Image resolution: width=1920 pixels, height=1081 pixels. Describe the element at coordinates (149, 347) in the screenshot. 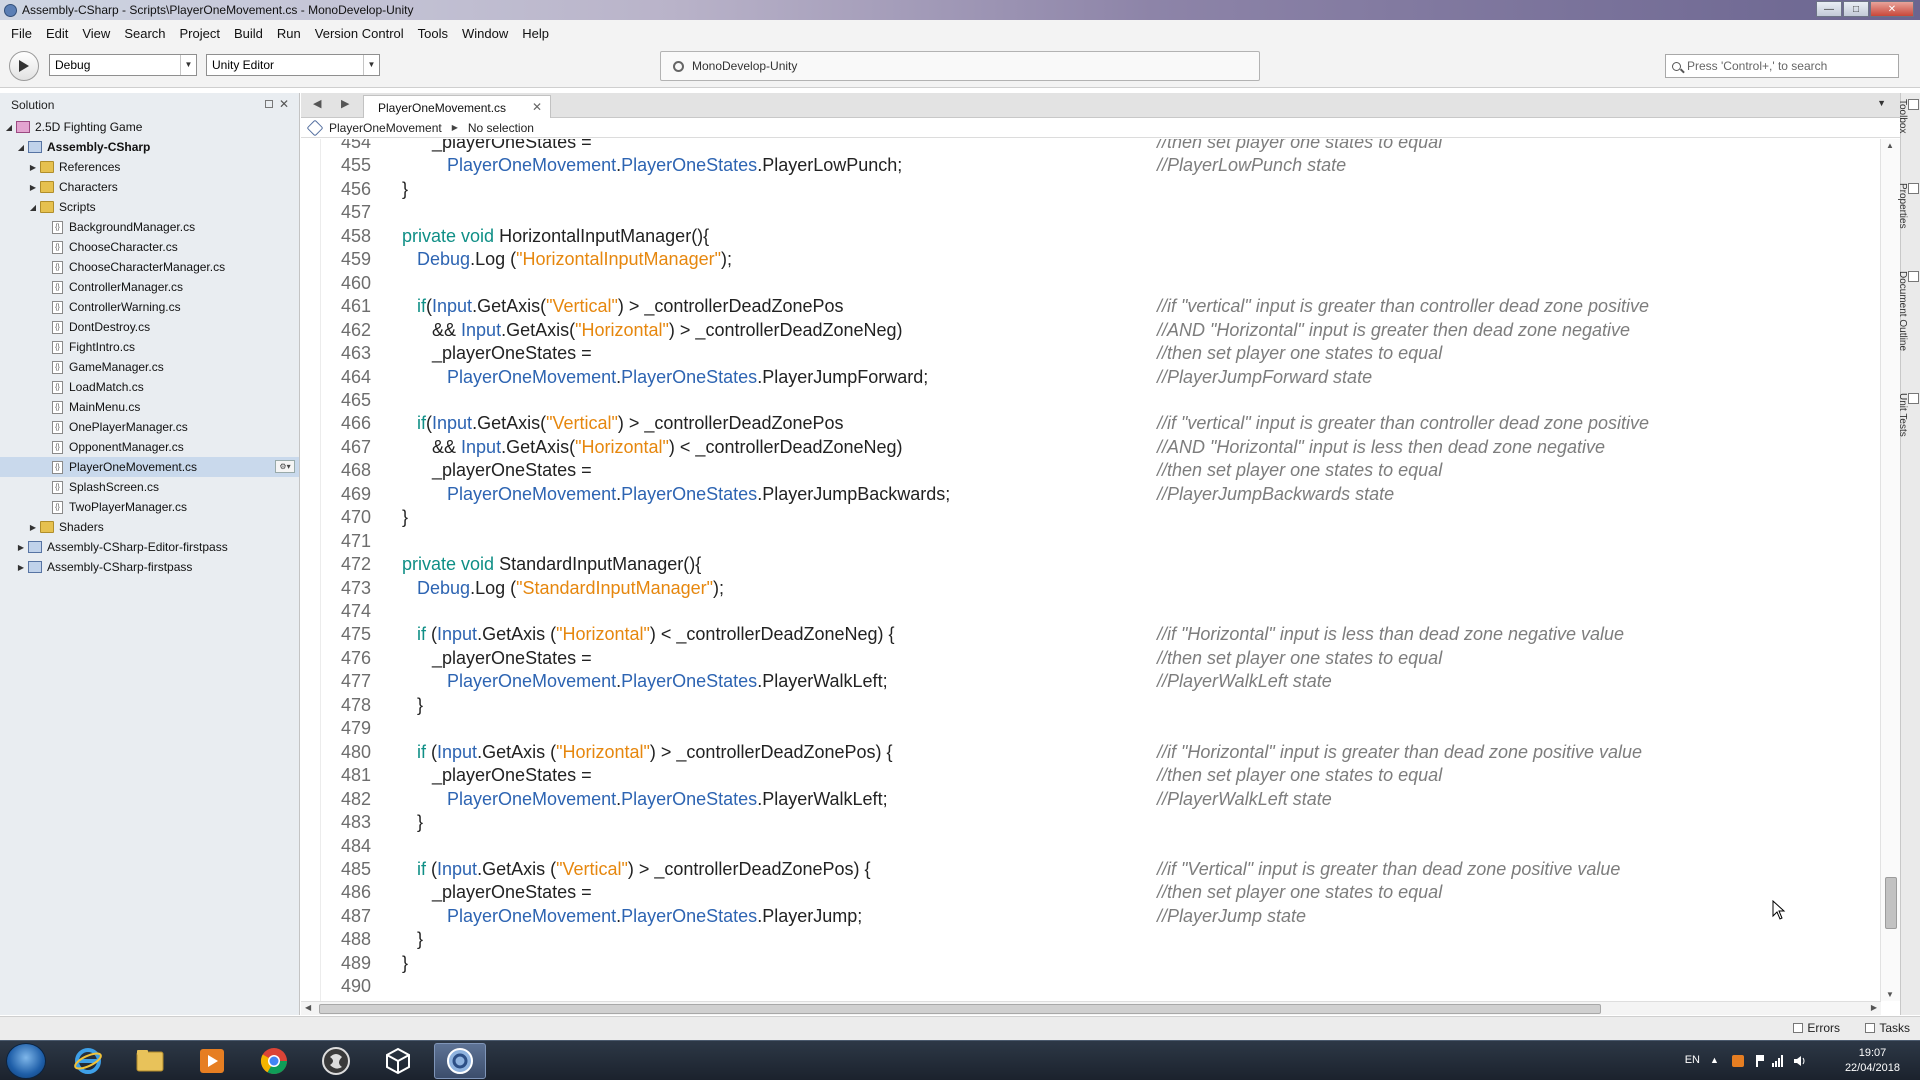

I see `tree-item: {} FightIntro.cs` at that location.